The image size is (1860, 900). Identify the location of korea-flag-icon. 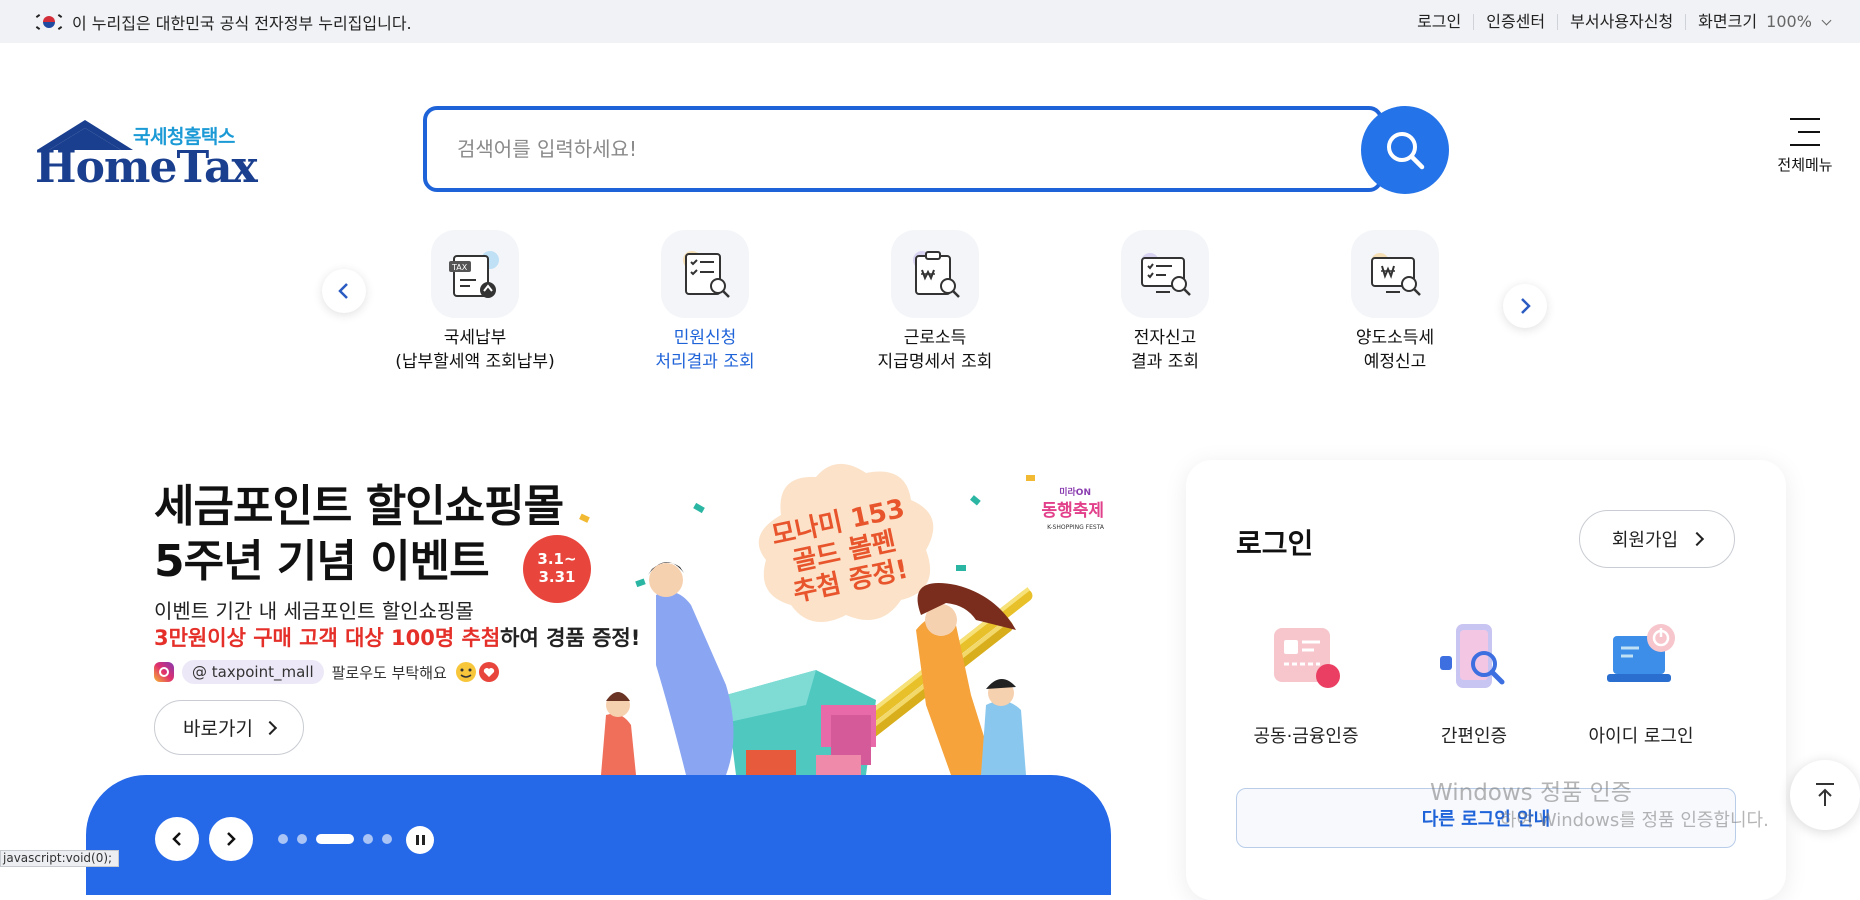
(49, 22).